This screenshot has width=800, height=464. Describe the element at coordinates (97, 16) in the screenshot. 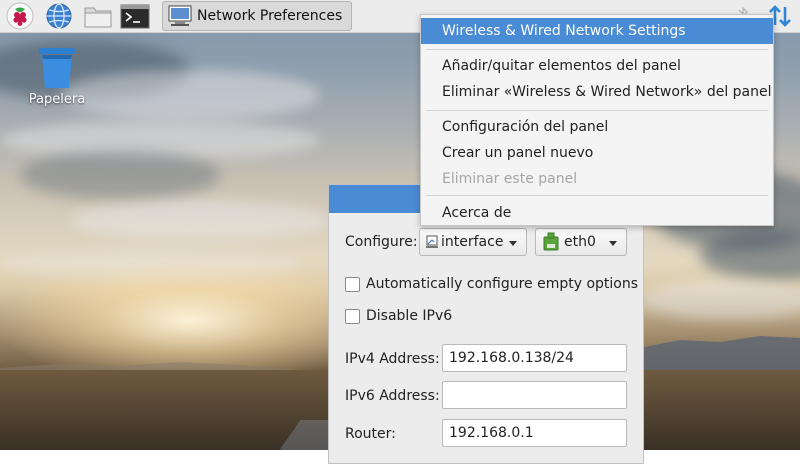

I see `folder-icon` at that location.